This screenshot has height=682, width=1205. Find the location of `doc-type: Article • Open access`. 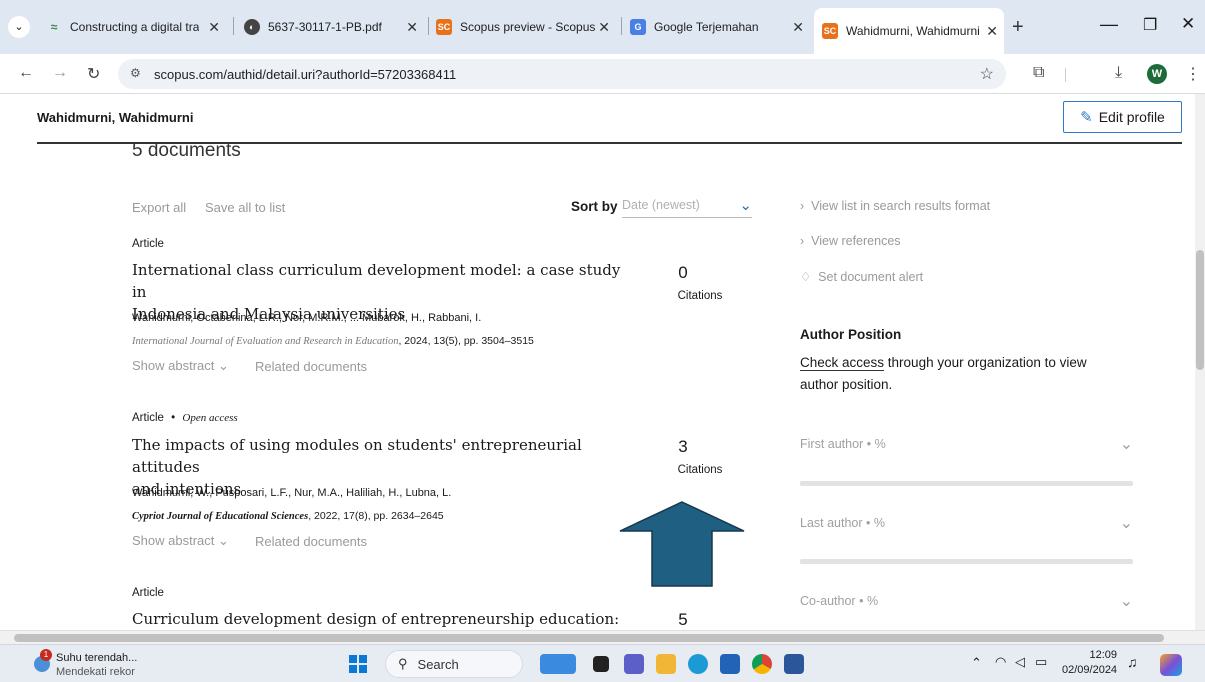

doc-type: Article • Open access is located at coordinates (185, 418).